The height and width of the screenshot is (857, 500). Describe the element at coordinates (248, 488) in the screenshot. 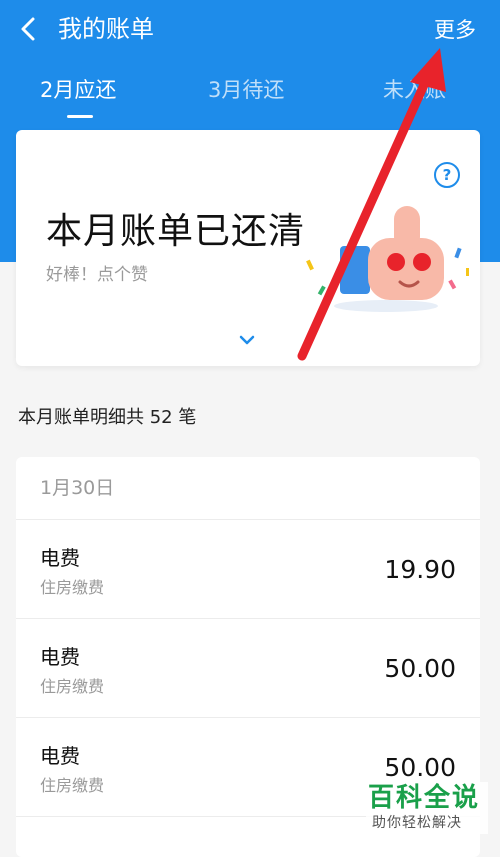

I see `date-header: 1月30日` at that location.